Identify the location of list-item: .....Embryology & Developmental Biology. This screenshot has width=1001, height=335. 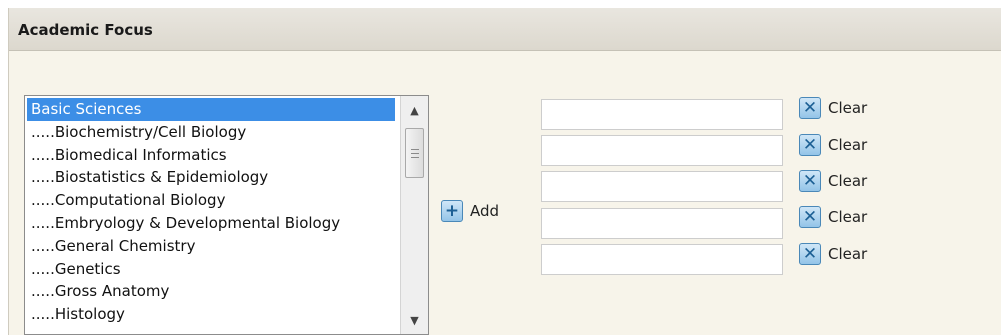
(211, 223).